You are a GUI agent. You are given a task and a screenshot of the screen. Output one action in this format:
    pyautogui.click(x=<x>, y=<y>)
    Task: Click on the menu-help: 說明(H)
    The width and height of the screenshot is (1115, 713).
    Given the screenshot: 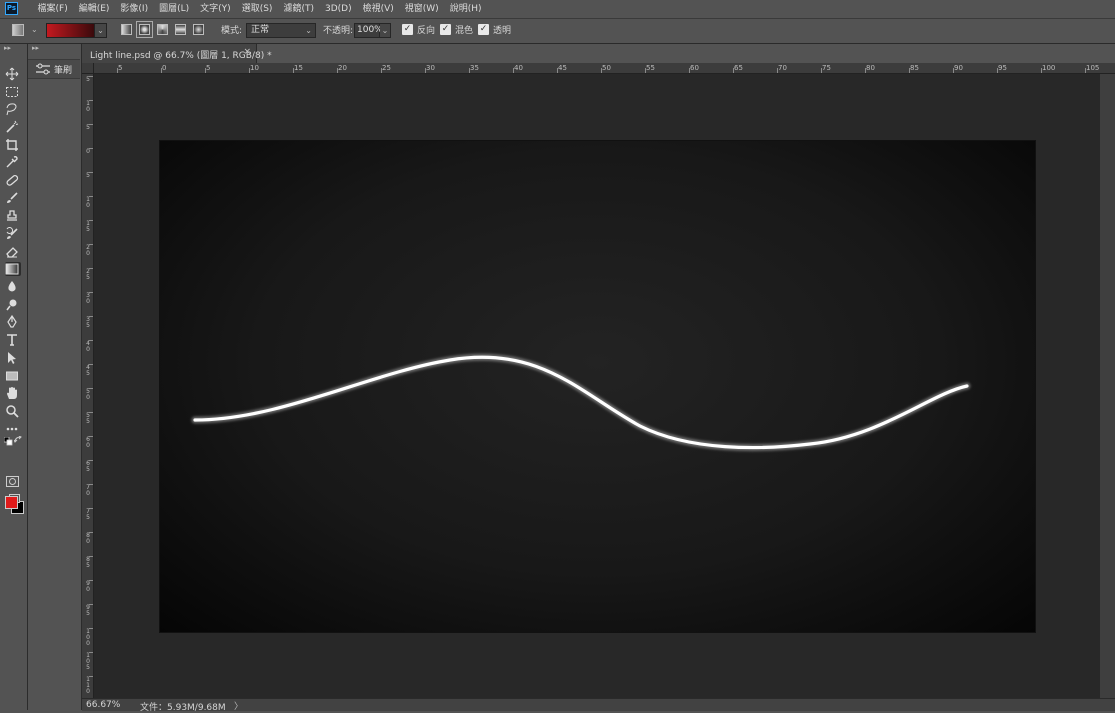 What is the action you would take?
    pyautogui.click(x=465, y=9)
    